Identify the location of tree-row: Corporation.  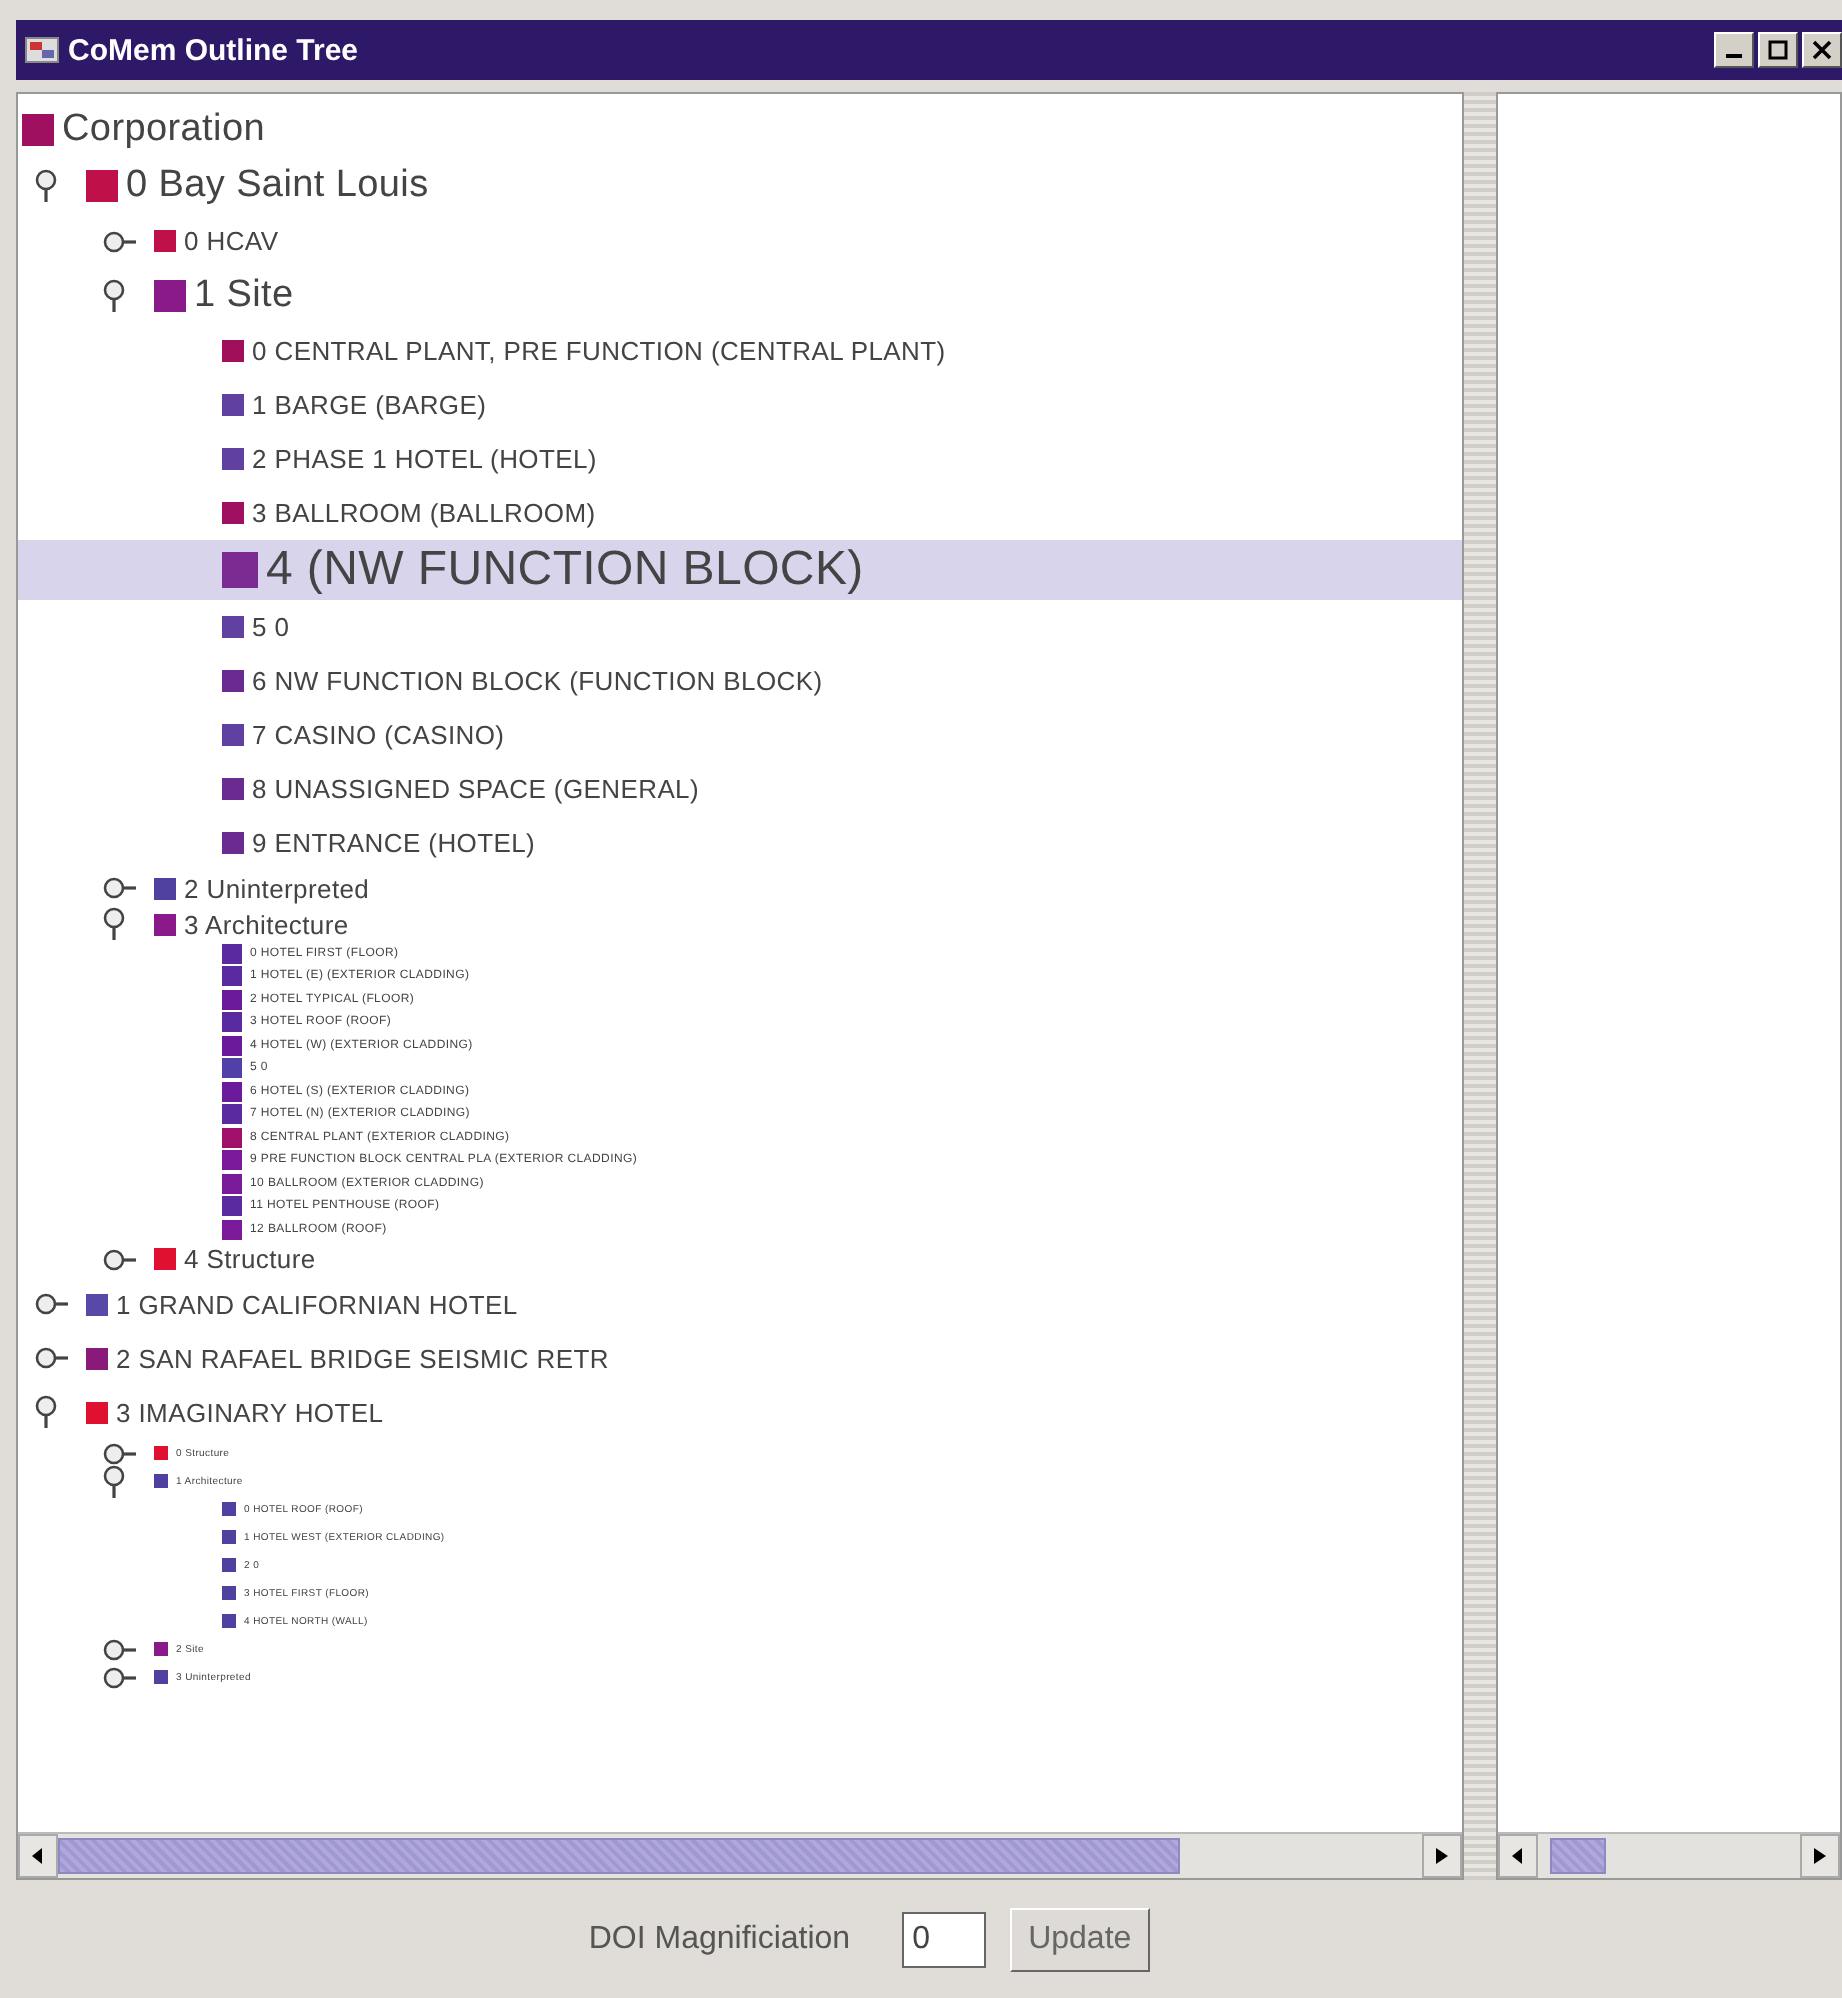
(740, 130).